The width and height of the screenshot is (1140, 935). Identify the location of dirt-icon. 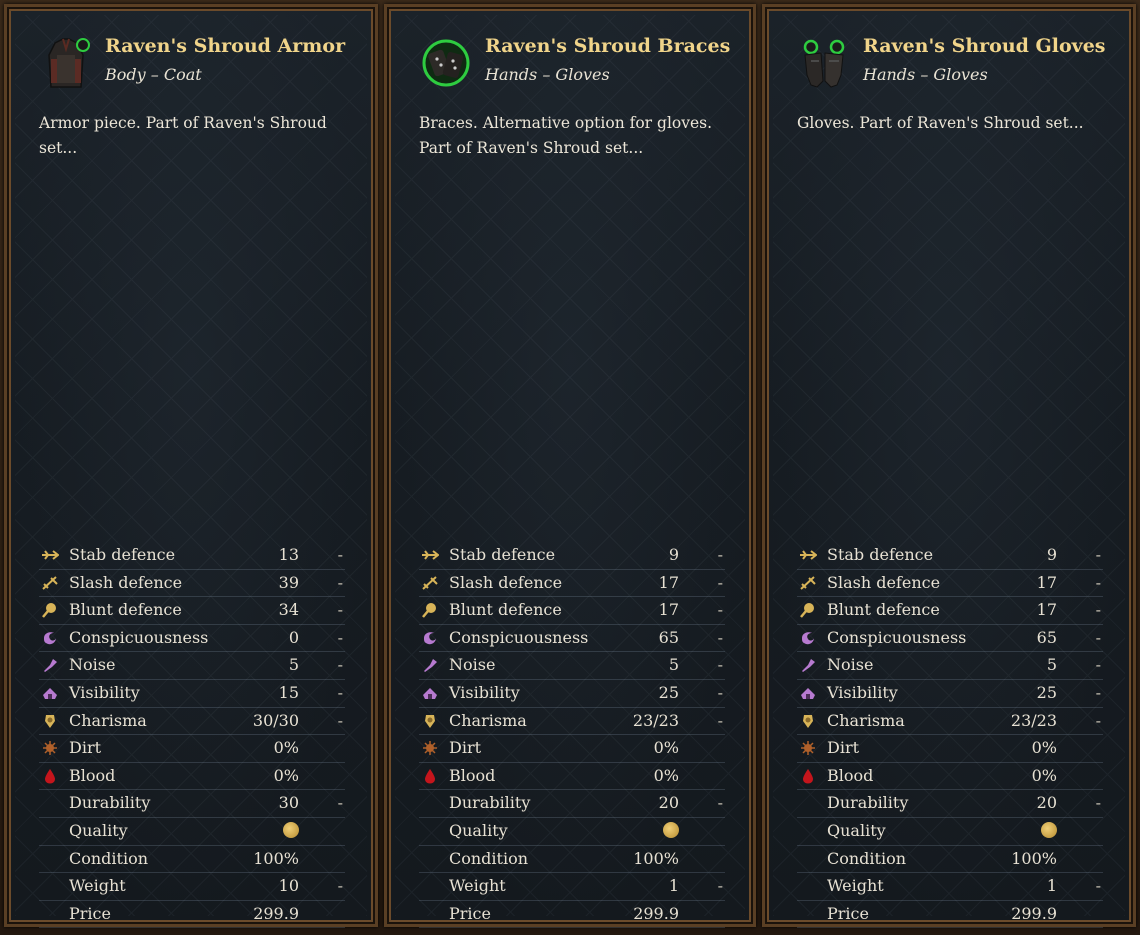
(50, 748).